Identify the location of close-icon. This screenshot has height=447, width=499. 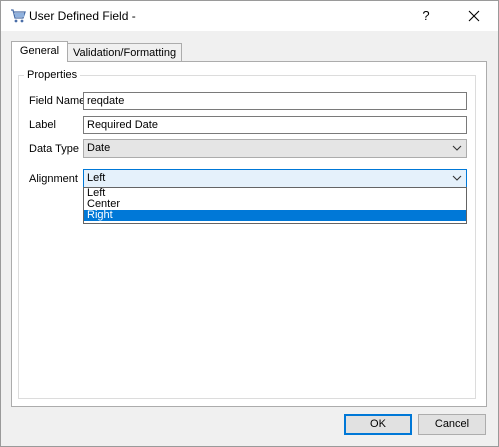
(474, 16).